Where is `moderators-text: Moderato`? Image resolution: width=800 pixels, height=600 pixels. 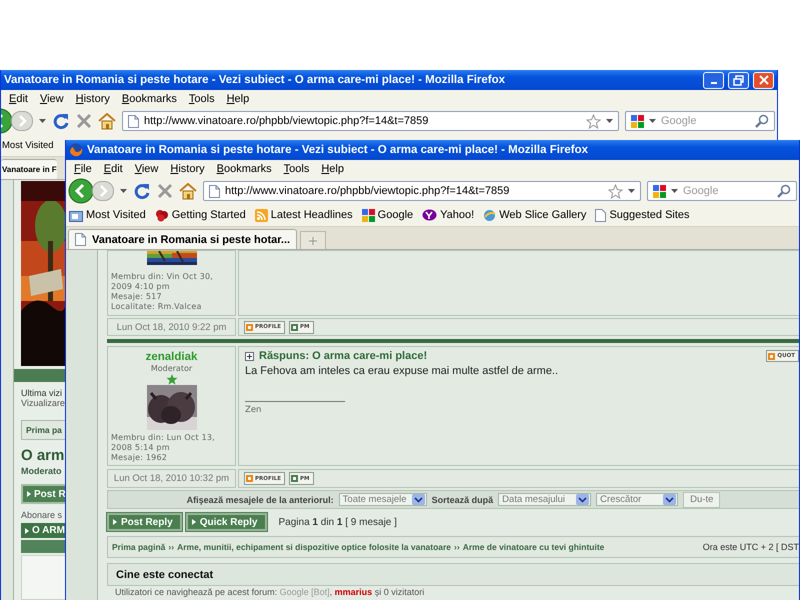
moderators-text: Moderato is located at coordinates (41, 471).